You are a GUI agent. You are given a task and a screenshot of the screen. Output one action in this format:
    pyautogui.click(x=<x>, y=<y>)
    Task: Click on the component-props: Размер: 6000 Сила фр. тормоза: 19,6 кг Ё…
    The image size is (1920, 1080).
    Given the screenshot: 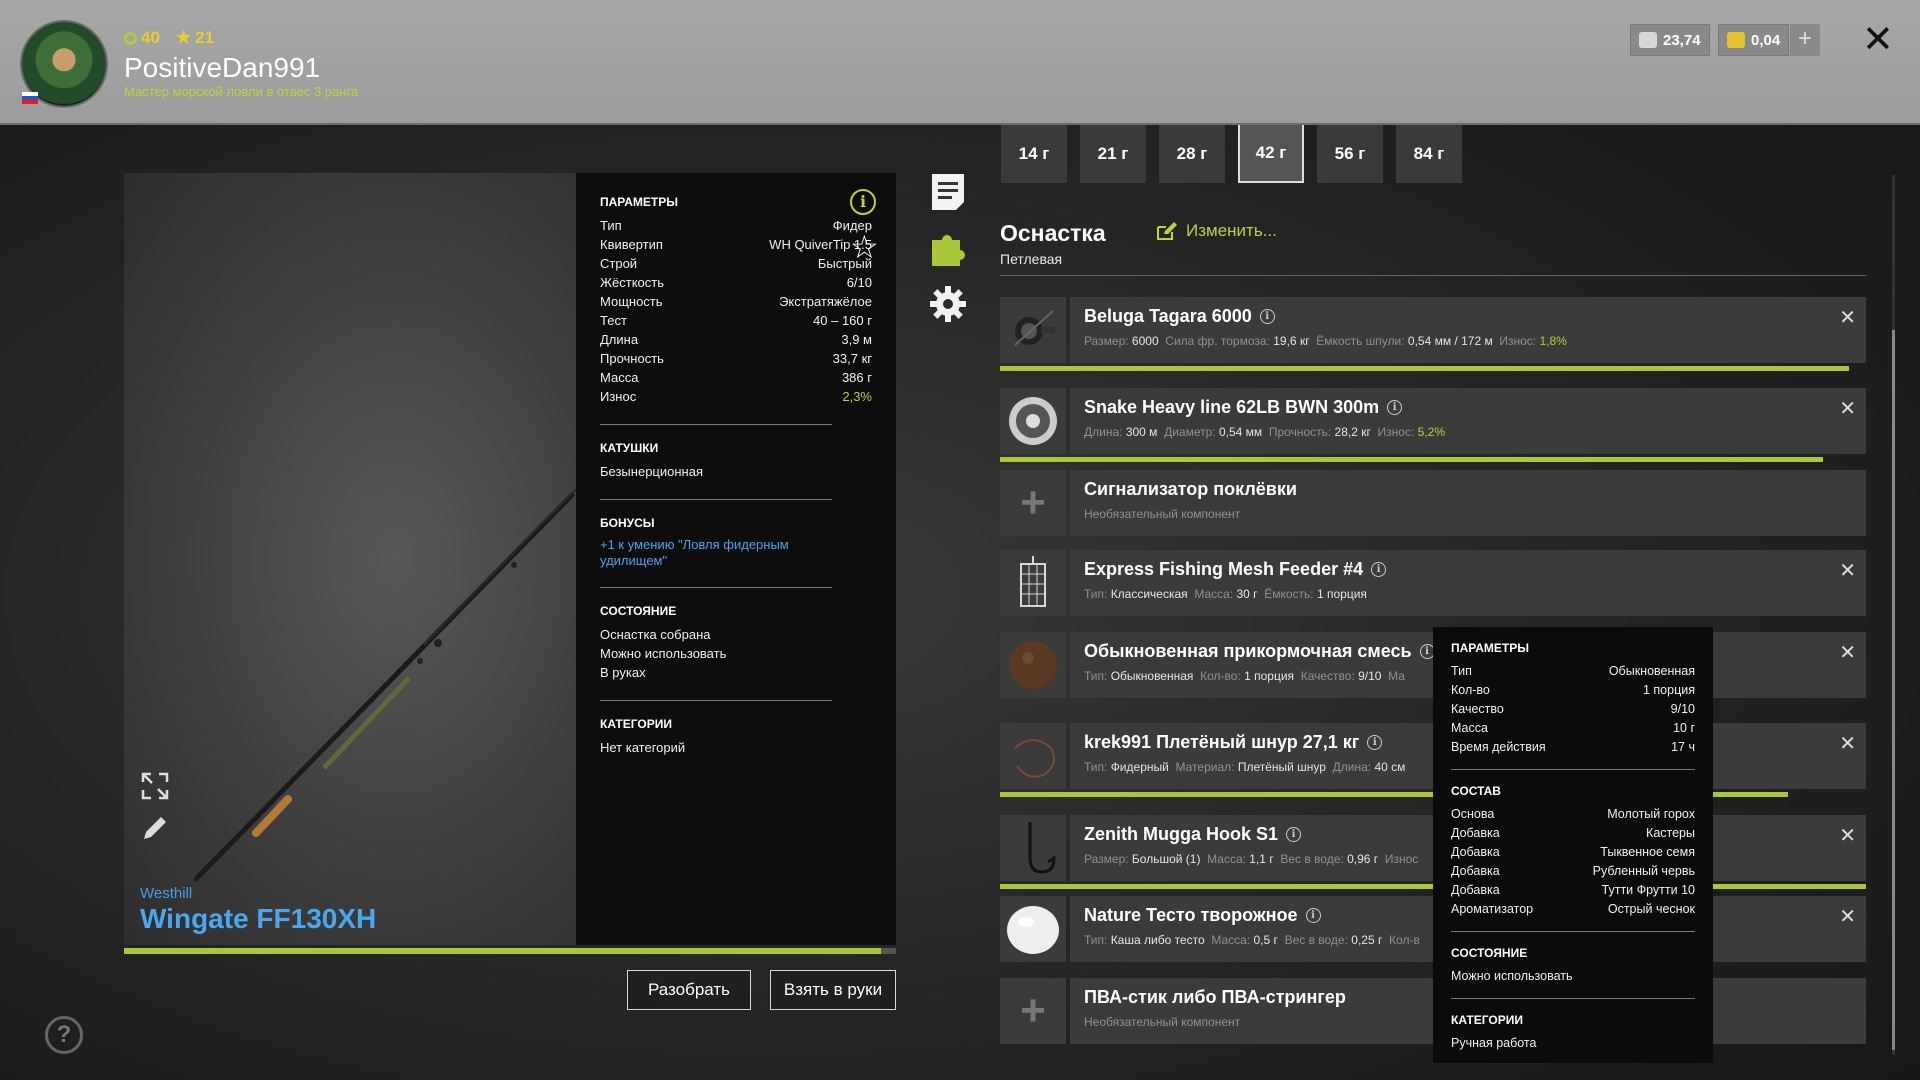 What is the action you would take?
    pyautogui.click(x=1468, y=341)
    